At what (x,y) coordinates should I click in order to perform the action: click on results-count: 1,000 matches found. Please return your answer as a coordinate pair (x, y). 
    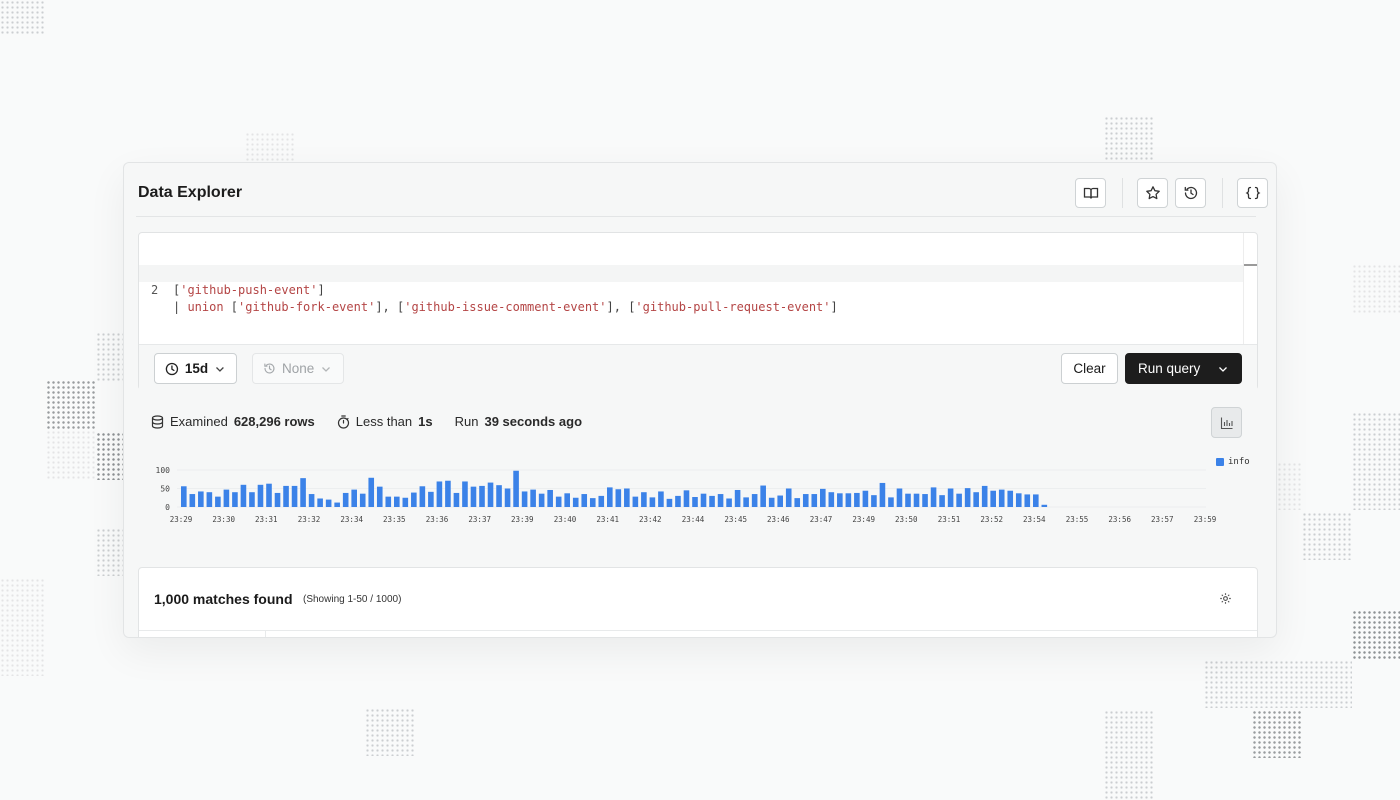
    Looking at the image, I should click on (223, 599).